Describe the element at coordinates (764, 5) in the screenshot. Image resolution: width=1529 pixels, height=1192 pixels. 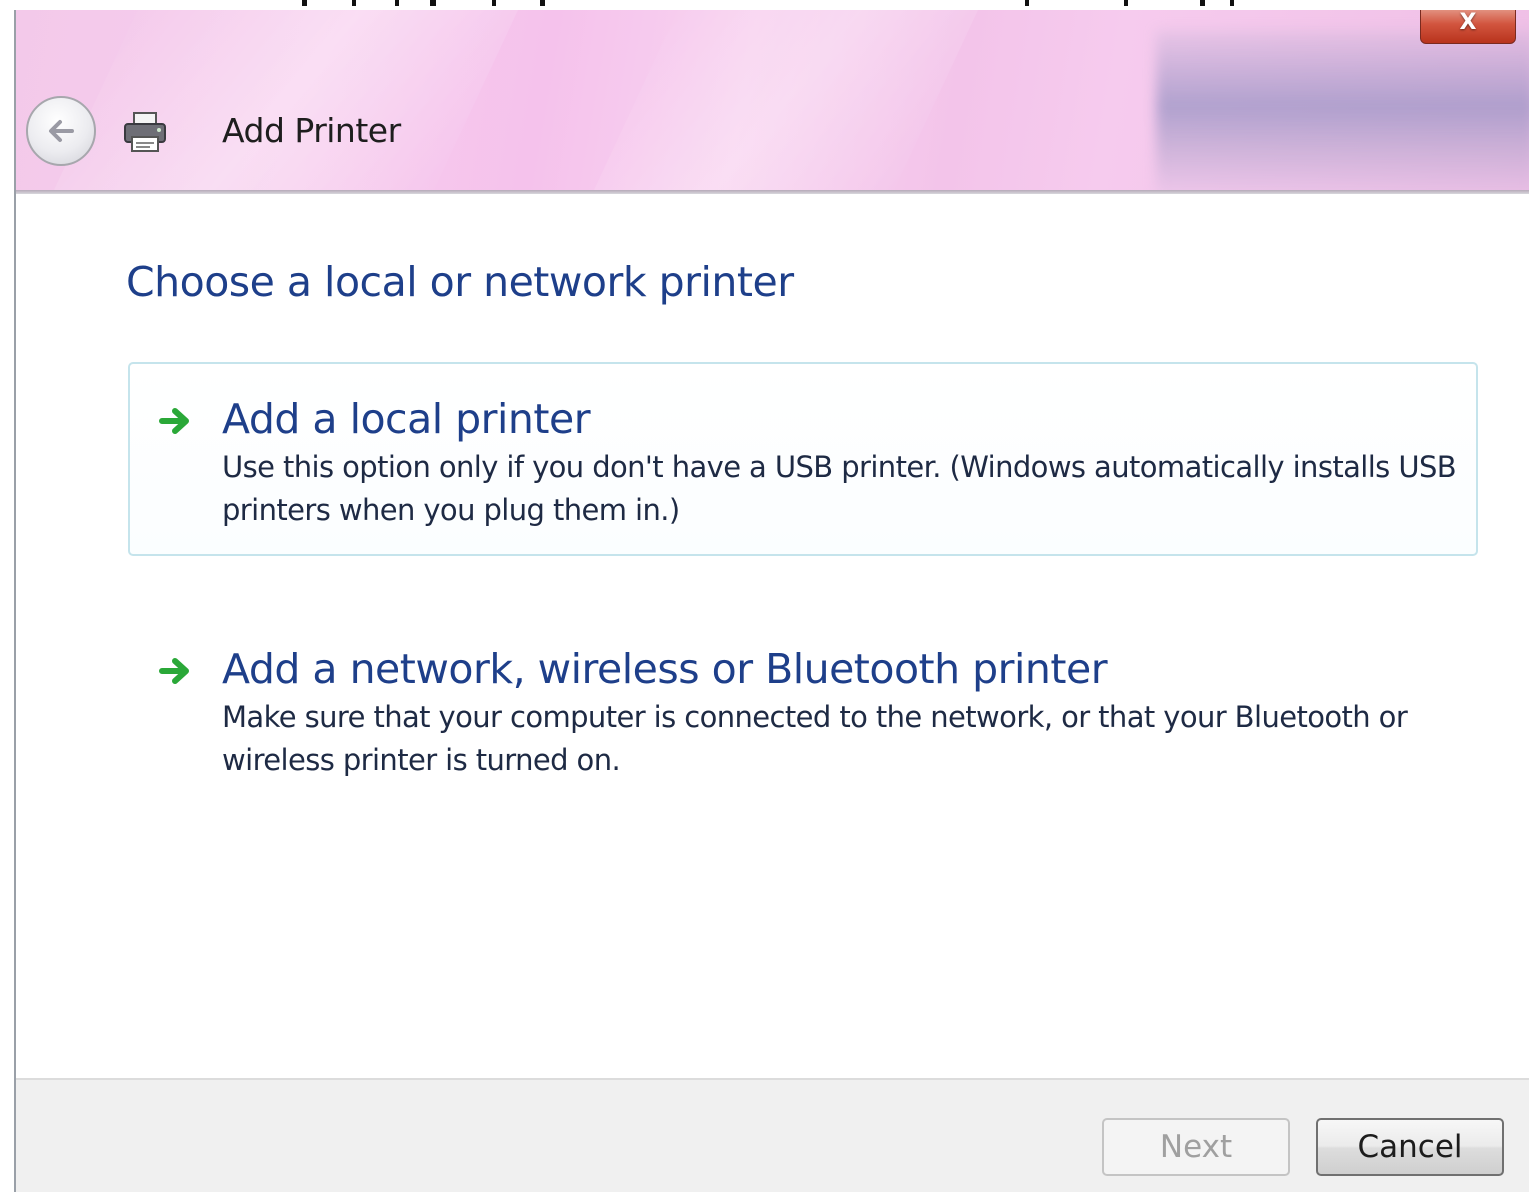
I see `cropped-text-remnant` at that location.